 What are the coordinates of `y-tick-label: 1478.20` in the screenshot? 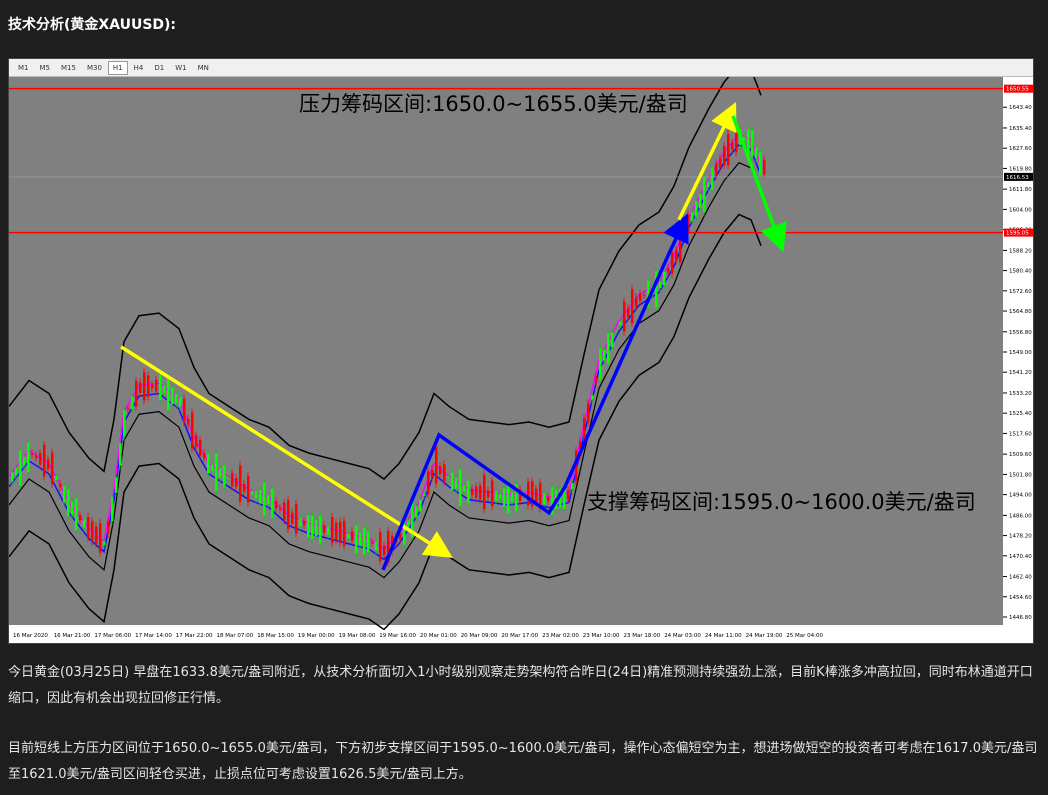 It's located at (1020, 537).